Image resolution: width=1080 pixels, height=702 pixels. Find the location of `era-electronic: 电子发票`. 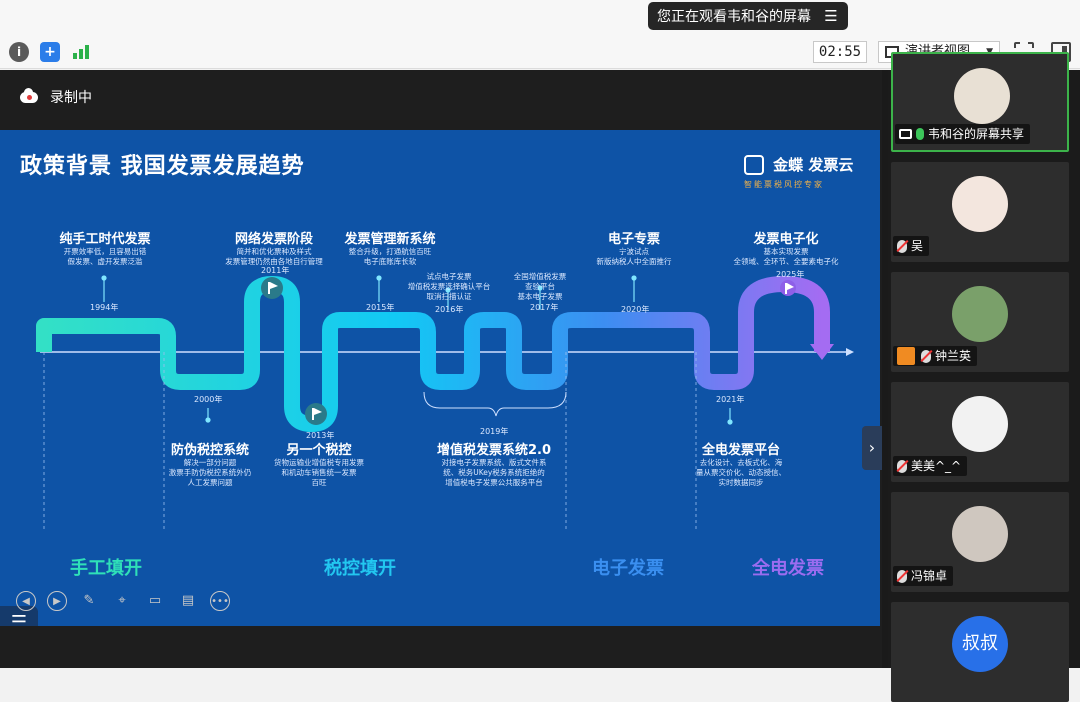

era-electronic: 电子发票 is located at coordinates (628, 568).